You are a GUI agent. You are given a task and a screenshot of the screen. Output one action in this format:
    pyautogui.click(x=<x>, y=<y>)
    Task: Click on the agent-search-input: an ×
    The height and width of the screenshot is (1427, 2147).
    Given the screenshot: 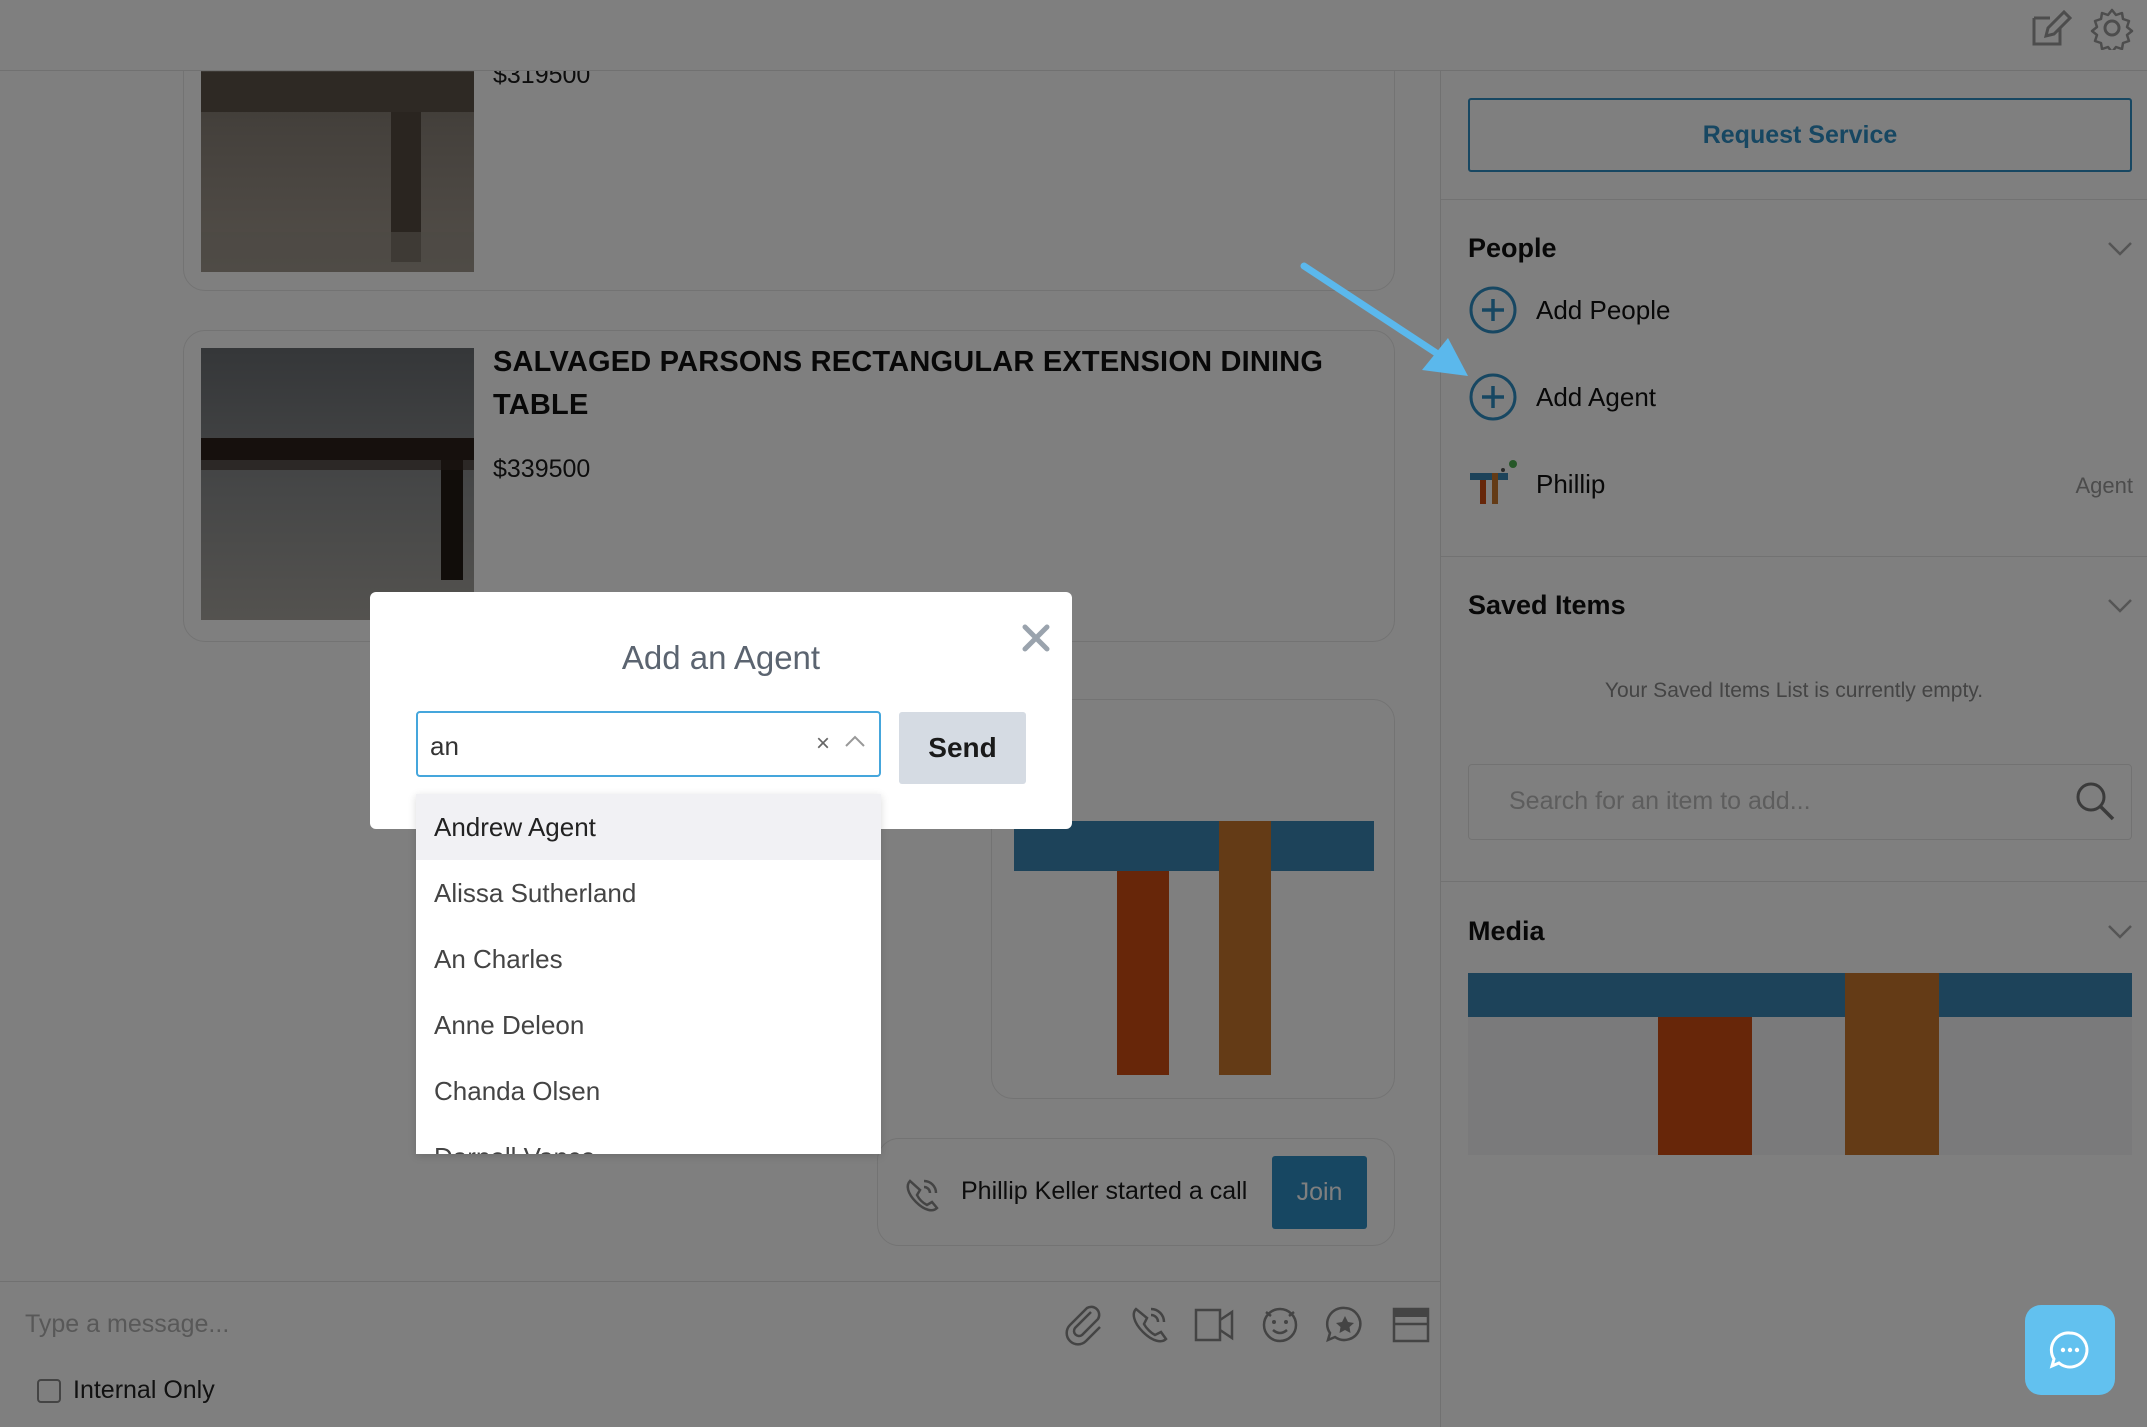 What is the action you would take?
    pyautogui.click(x=648, y=744)
    